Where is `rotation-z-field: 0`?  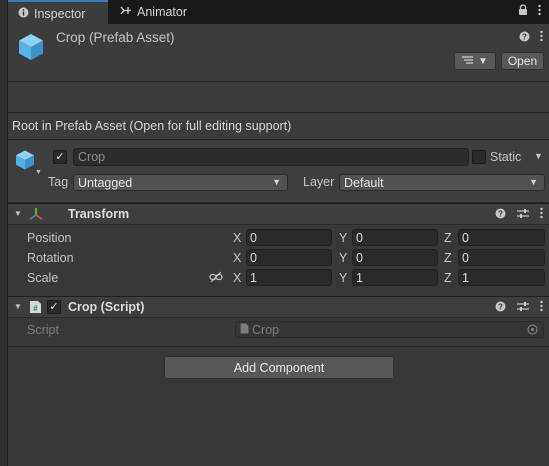
rotation-z-field: 0 is located at coordinates (501, 257).